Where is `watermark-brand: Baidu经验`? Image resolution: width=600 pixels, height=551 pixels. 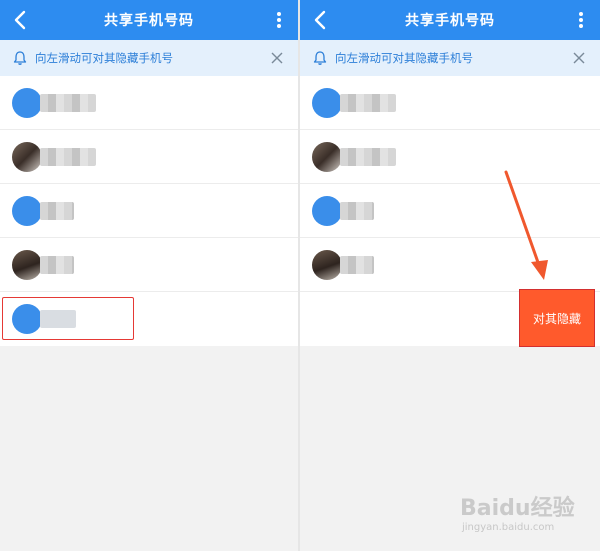
watermark-brand: Baidu经验 is located at coordinates (517, 508).